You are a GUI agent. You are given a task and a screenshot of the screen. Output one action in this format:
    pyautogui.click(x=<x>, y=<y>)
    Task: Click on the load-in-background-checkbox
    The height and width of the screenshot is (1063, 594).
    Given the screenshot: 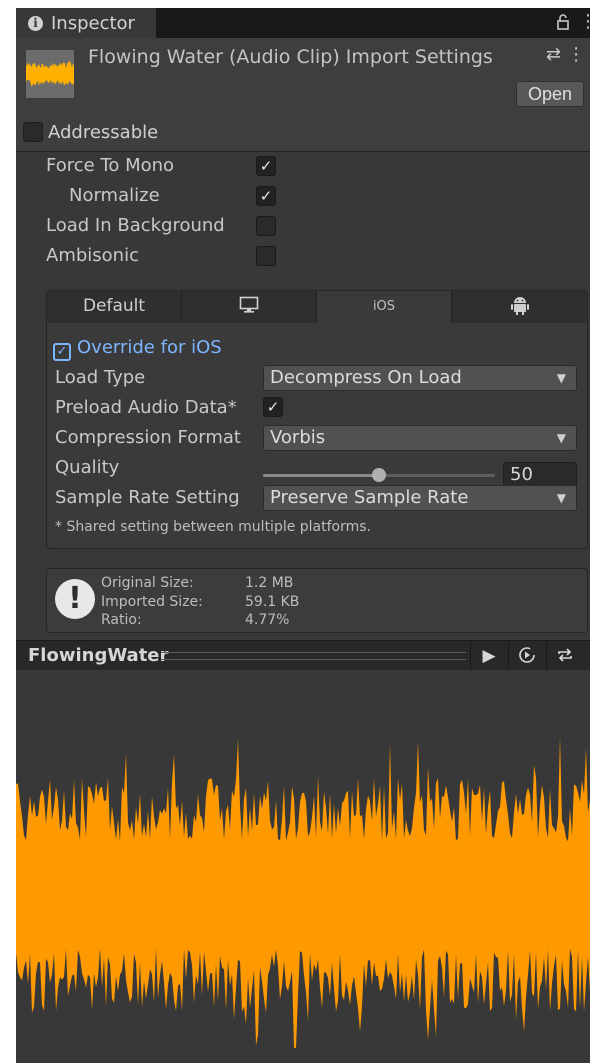 What is the action you would take?
    pyautogui.click(x=266, y=226)
    